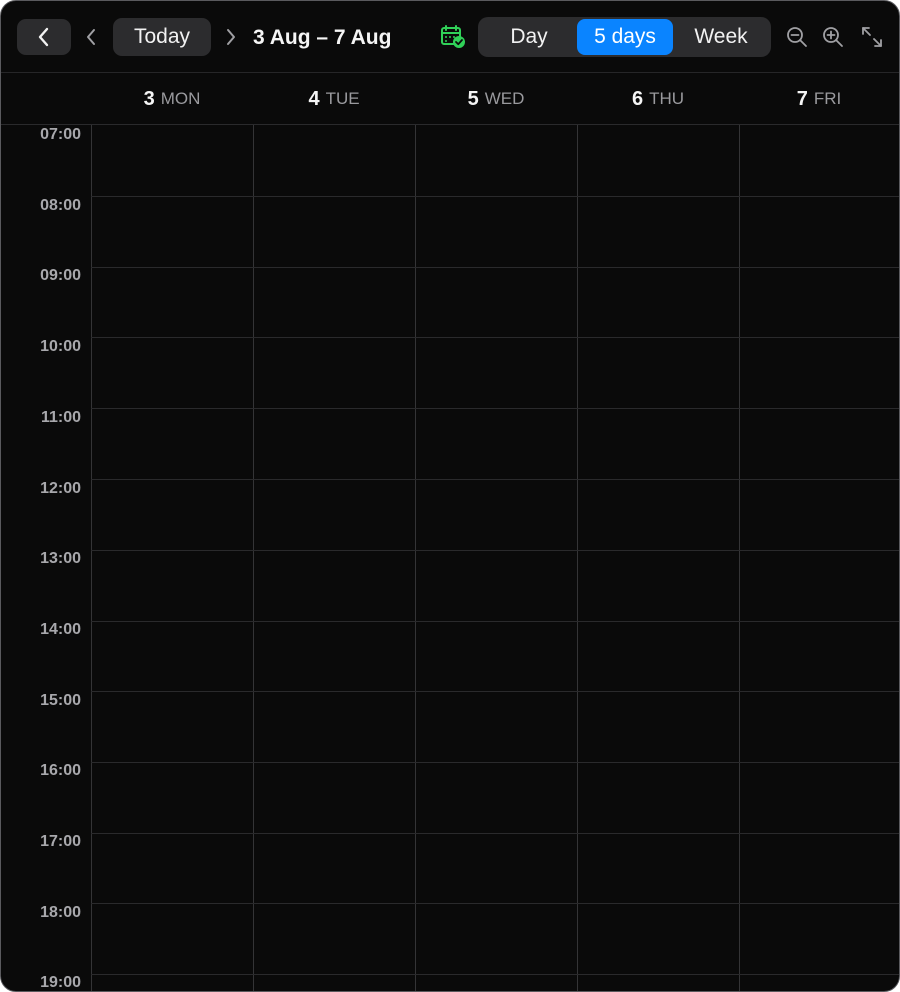  What do you see at coordinates (637, 98) in the screenshot?
I see `day-number: 6` at bounding box center [637, 98].